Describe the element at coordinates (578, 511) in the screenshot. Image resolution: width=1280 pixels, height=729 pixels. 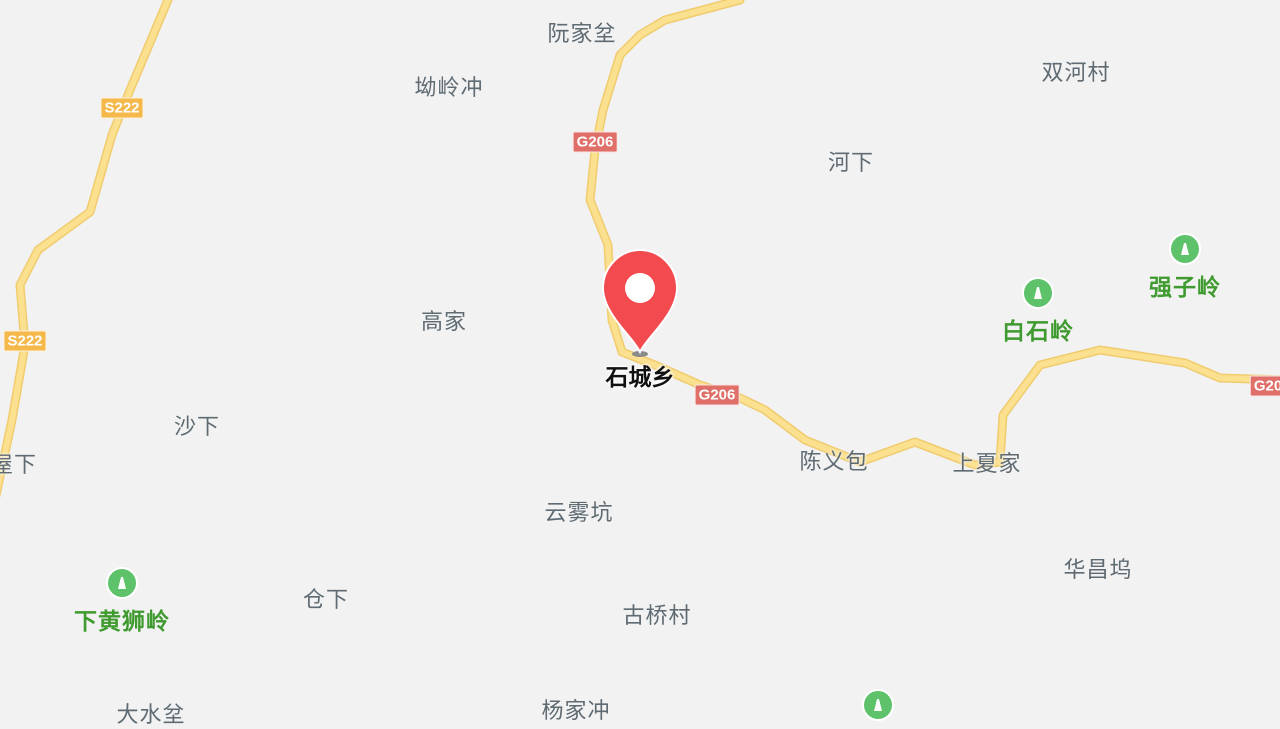
I see `place-label-yunwukeng: 云雾坑` at that location.